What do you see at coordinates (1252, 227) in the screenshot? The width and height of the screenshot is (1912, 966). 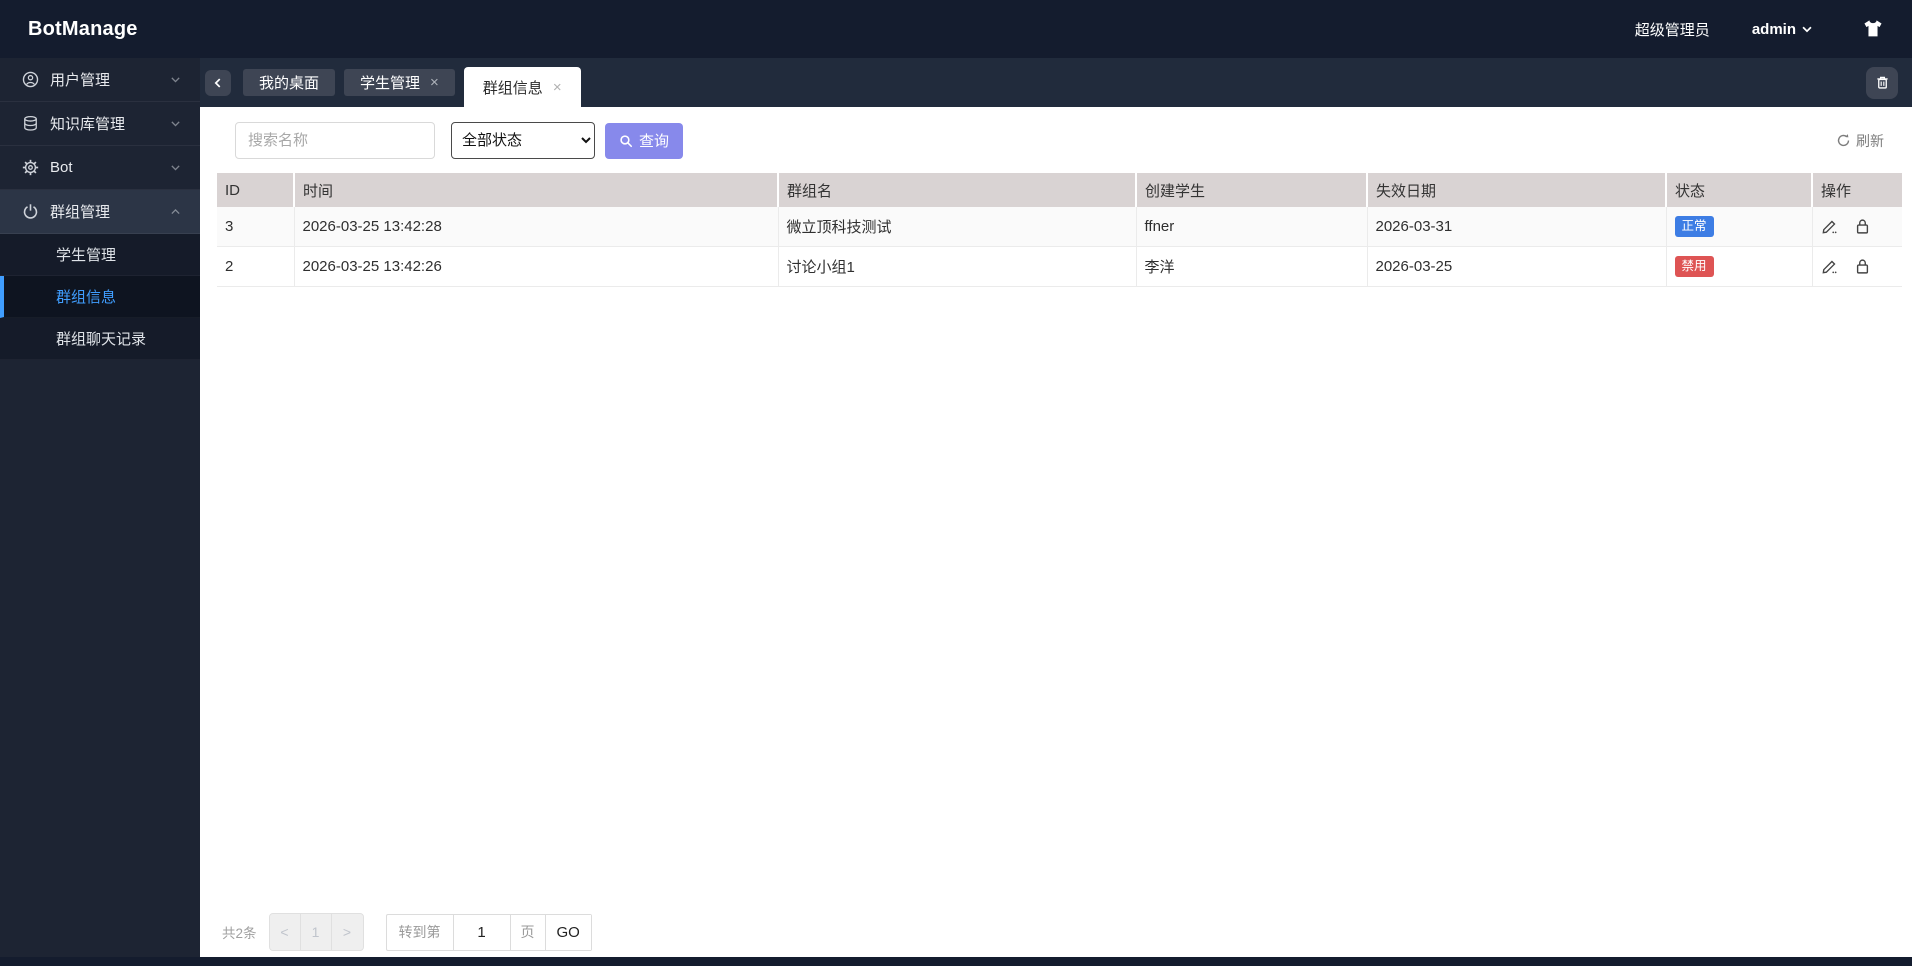 I see `cell-creator: ffner` at bounding box center [1252, 227].